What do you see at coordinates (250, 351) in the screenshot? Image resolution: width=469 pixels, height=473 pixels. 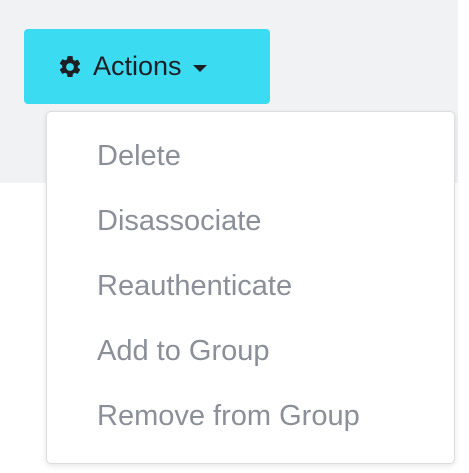 I see `menu-item-add-to-group: Add to Group` at bounding box center [250, 351].